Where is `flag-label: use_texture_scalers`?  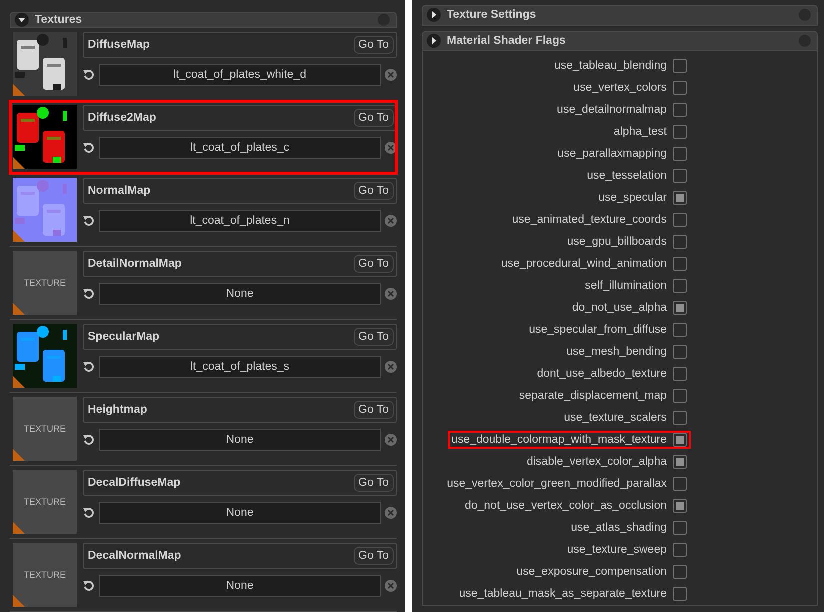
flag-label: use_texture_scalers is located at coordinates (615, 418).